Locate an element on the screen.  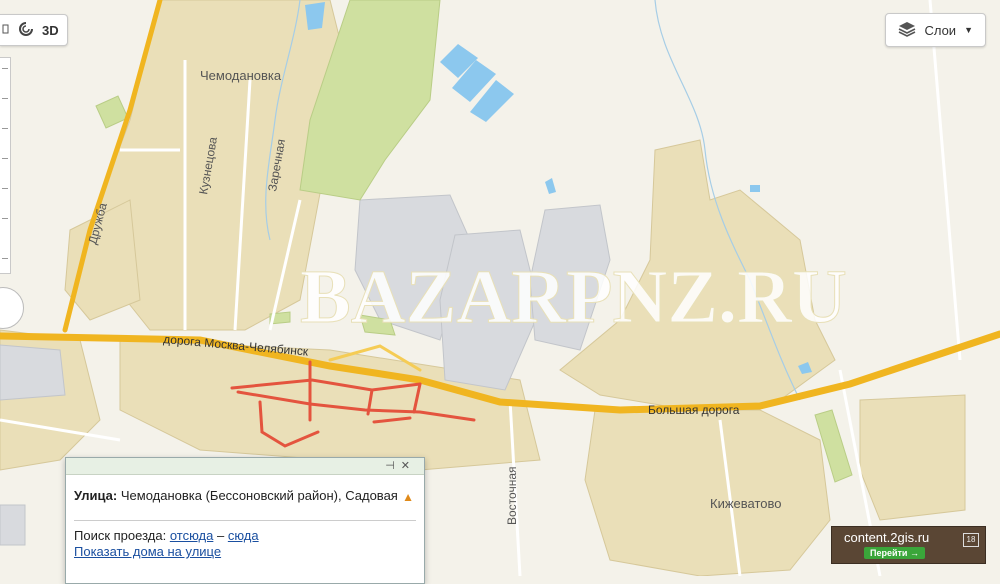
rotate-icon is located at coordinates (26, 30).